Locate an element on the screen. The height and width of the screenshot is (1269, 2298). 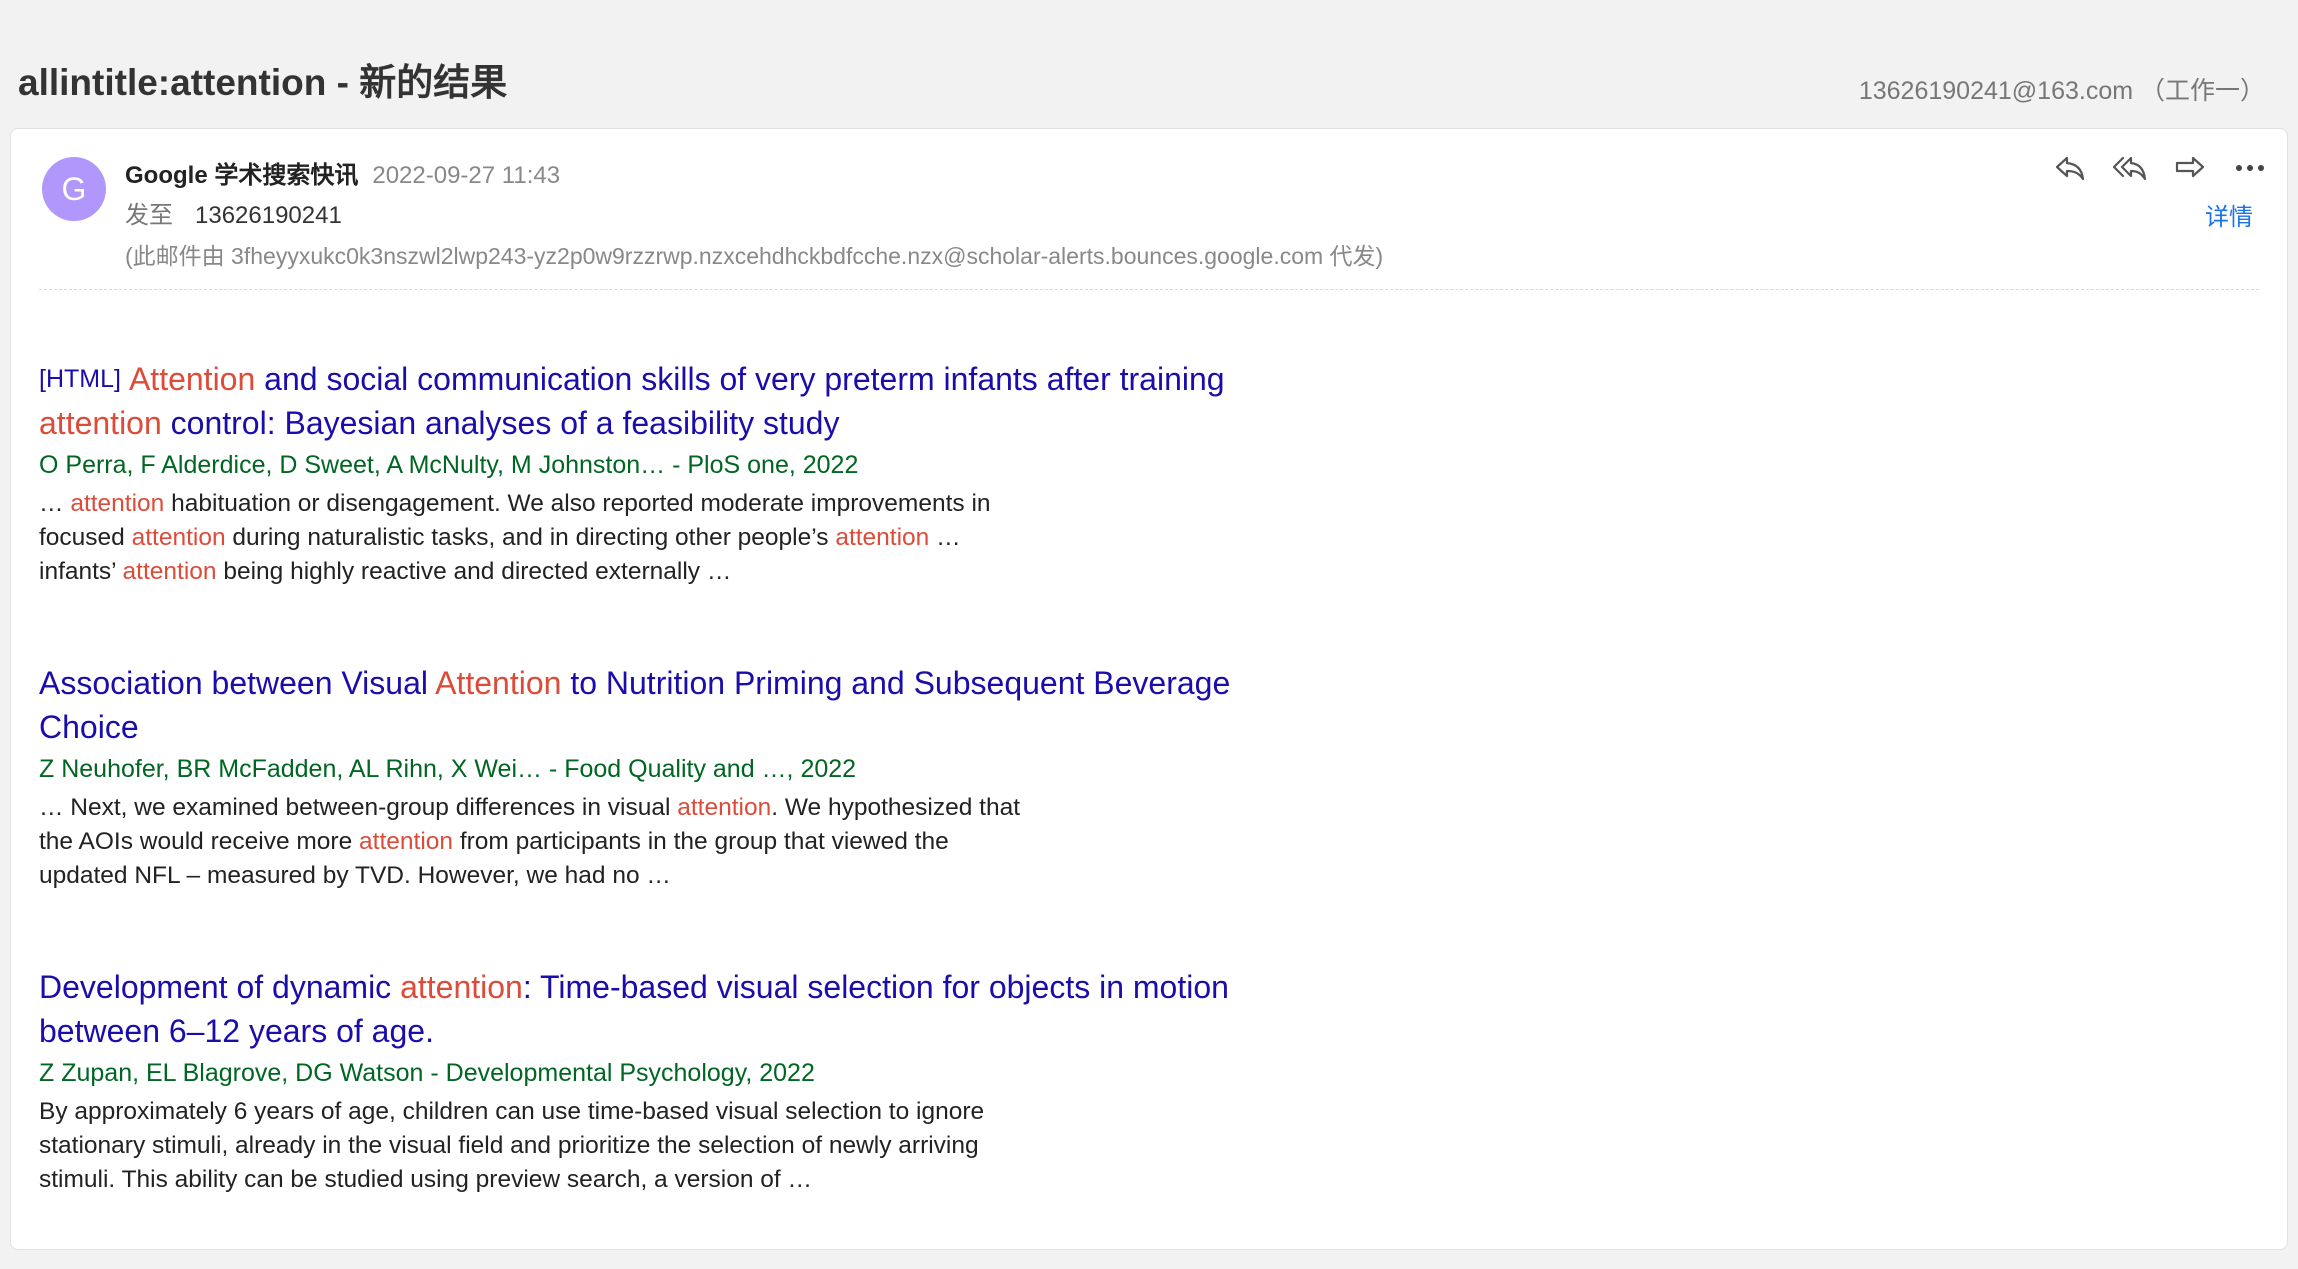
sender-avatar: G is located at coordinates (74, 189).